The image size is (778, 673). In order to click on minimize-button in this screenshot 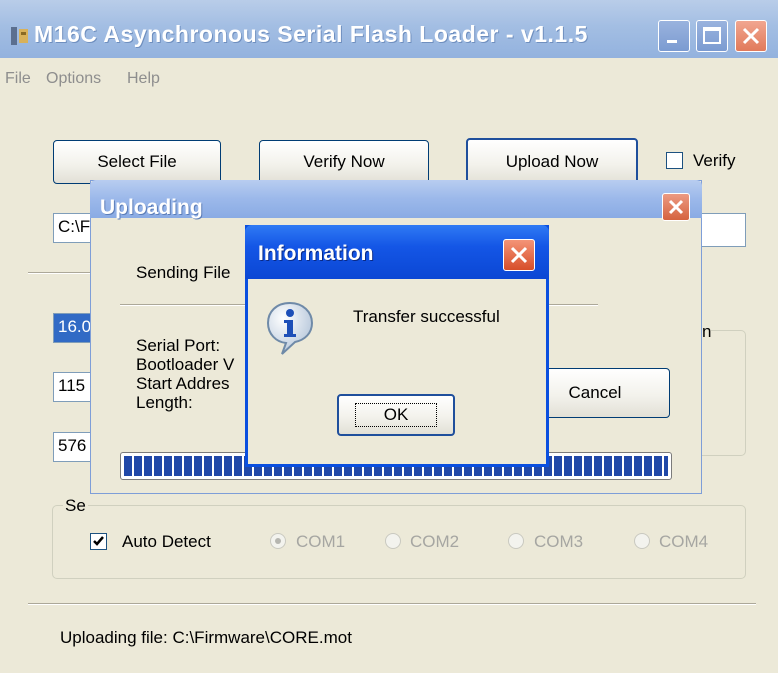, I will do `click(674, 36)`.